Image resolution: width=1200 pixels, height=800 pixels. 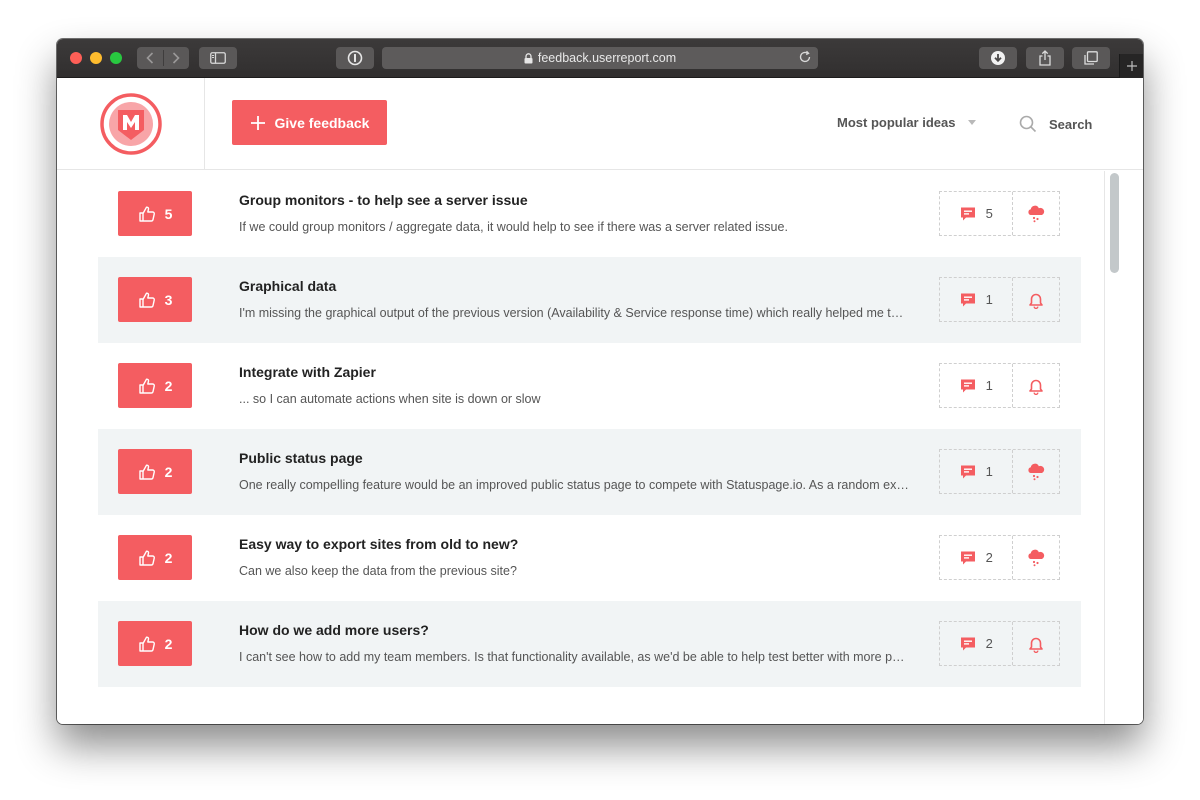 I want to click on upvote-button: 3, so click(x=155, y=299).